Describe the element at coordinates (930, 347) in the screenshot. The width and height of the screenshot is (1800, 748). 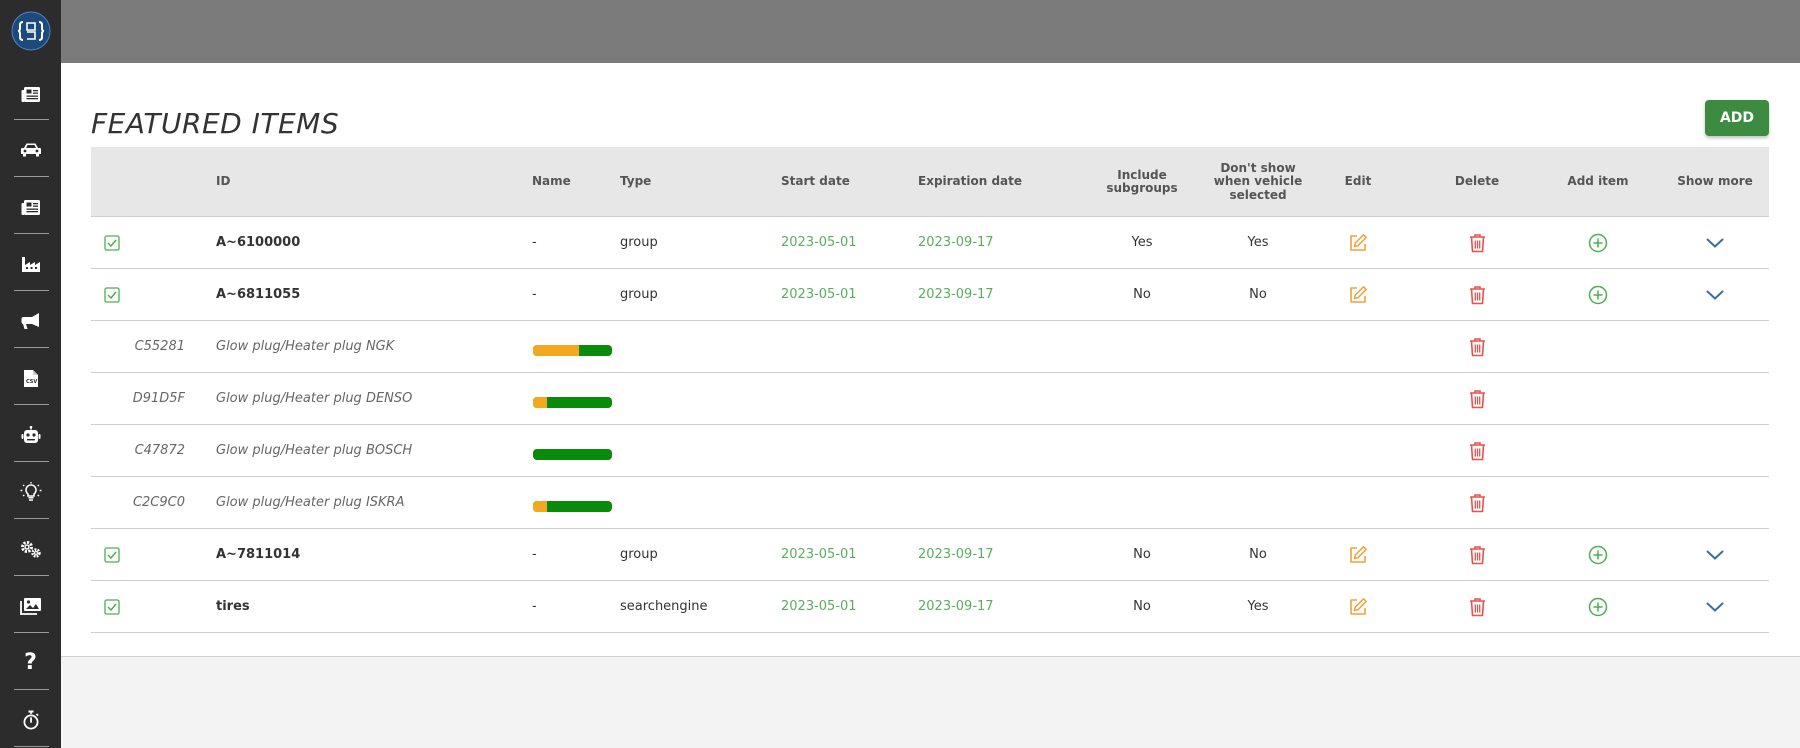
I see `sub-item-row: C55281 Glow plug/Heater plug NGK` at that location.